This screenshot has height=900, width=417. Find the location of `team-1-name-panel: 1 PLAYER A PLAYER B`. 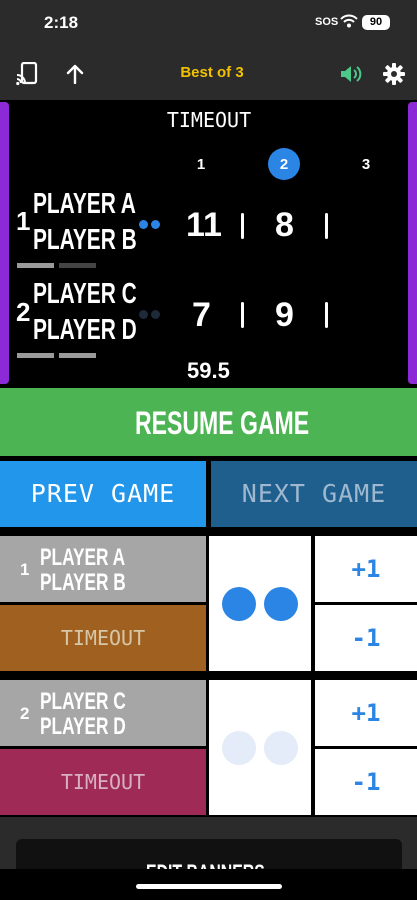

team-1-name-panel: 1 PLAYER A PLAYER B is located at coordinates (103, 569).